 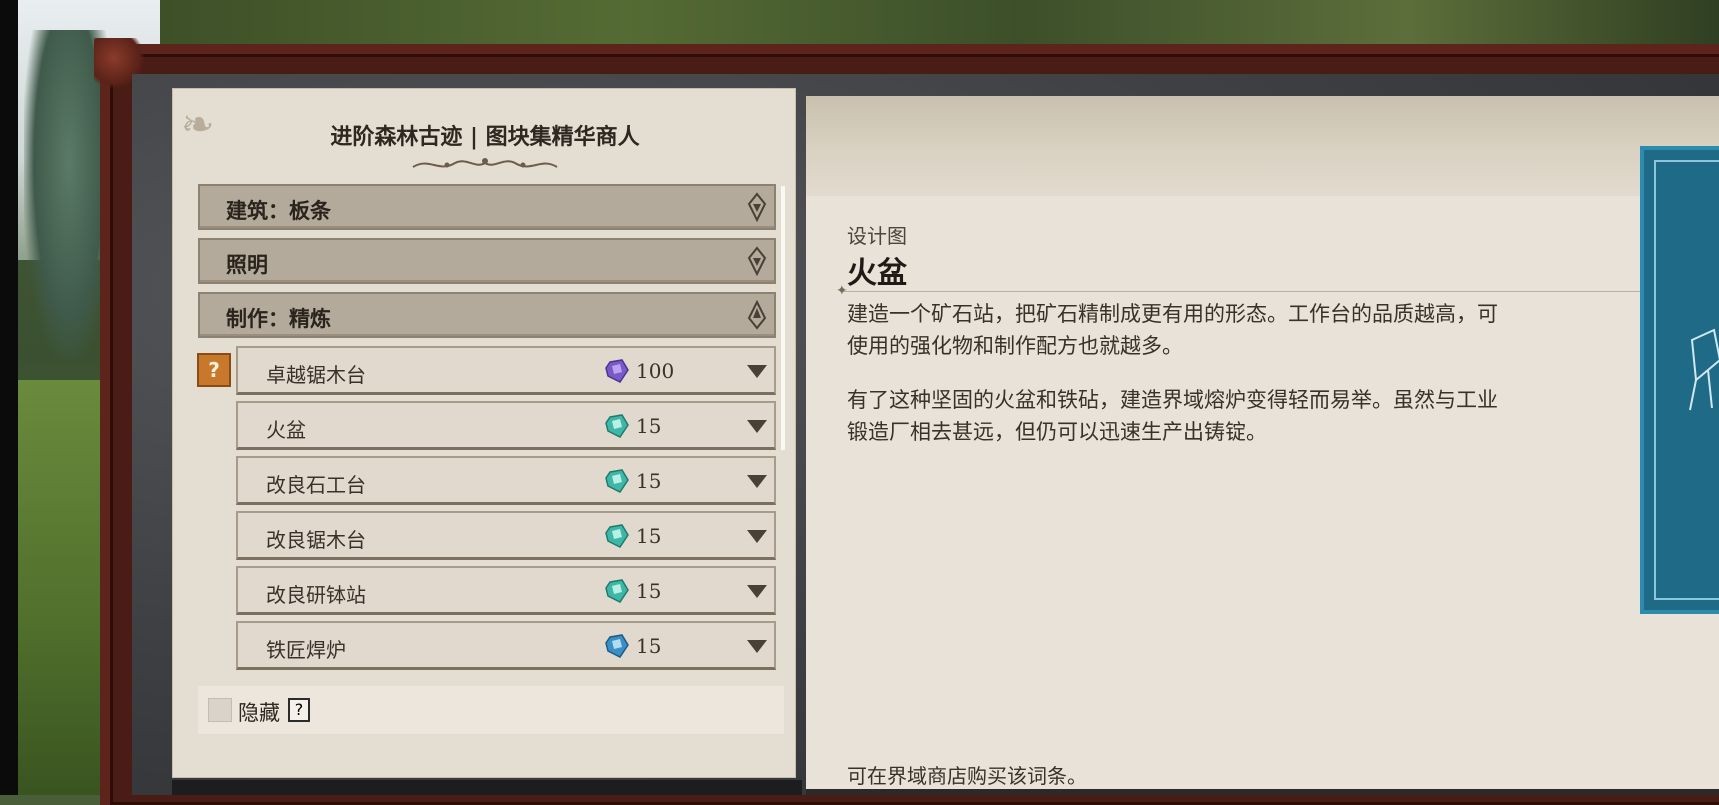 What do you see at coordinates (286, 430) in the screenshot?
I see `item-label: 火盆` at bounding box center [286, 430].